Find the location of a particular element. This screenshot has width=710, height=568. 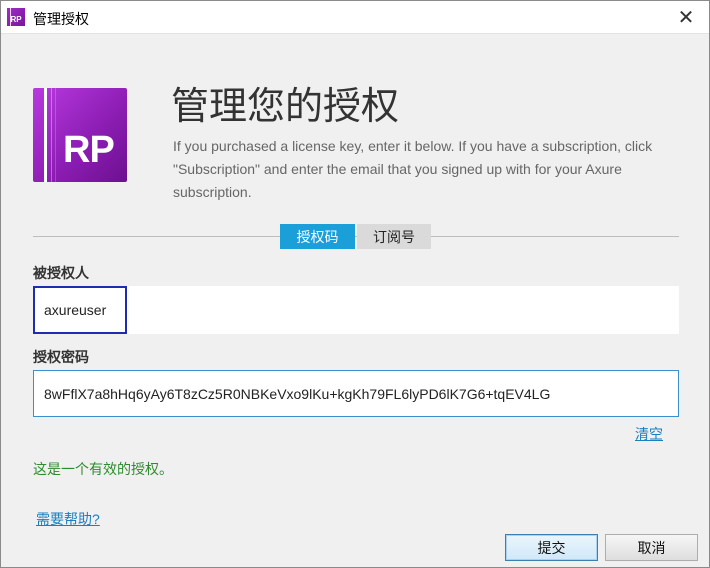

status-message: 这是一个有效的授权。 is located at coordinates (103, 469).